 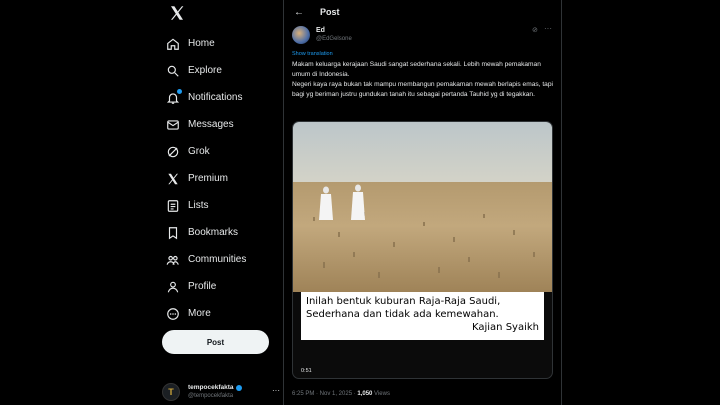 What do you see at coordinates (173, 287) in the screenshot?
I see `person-icon` at bounding box center [173, 287].